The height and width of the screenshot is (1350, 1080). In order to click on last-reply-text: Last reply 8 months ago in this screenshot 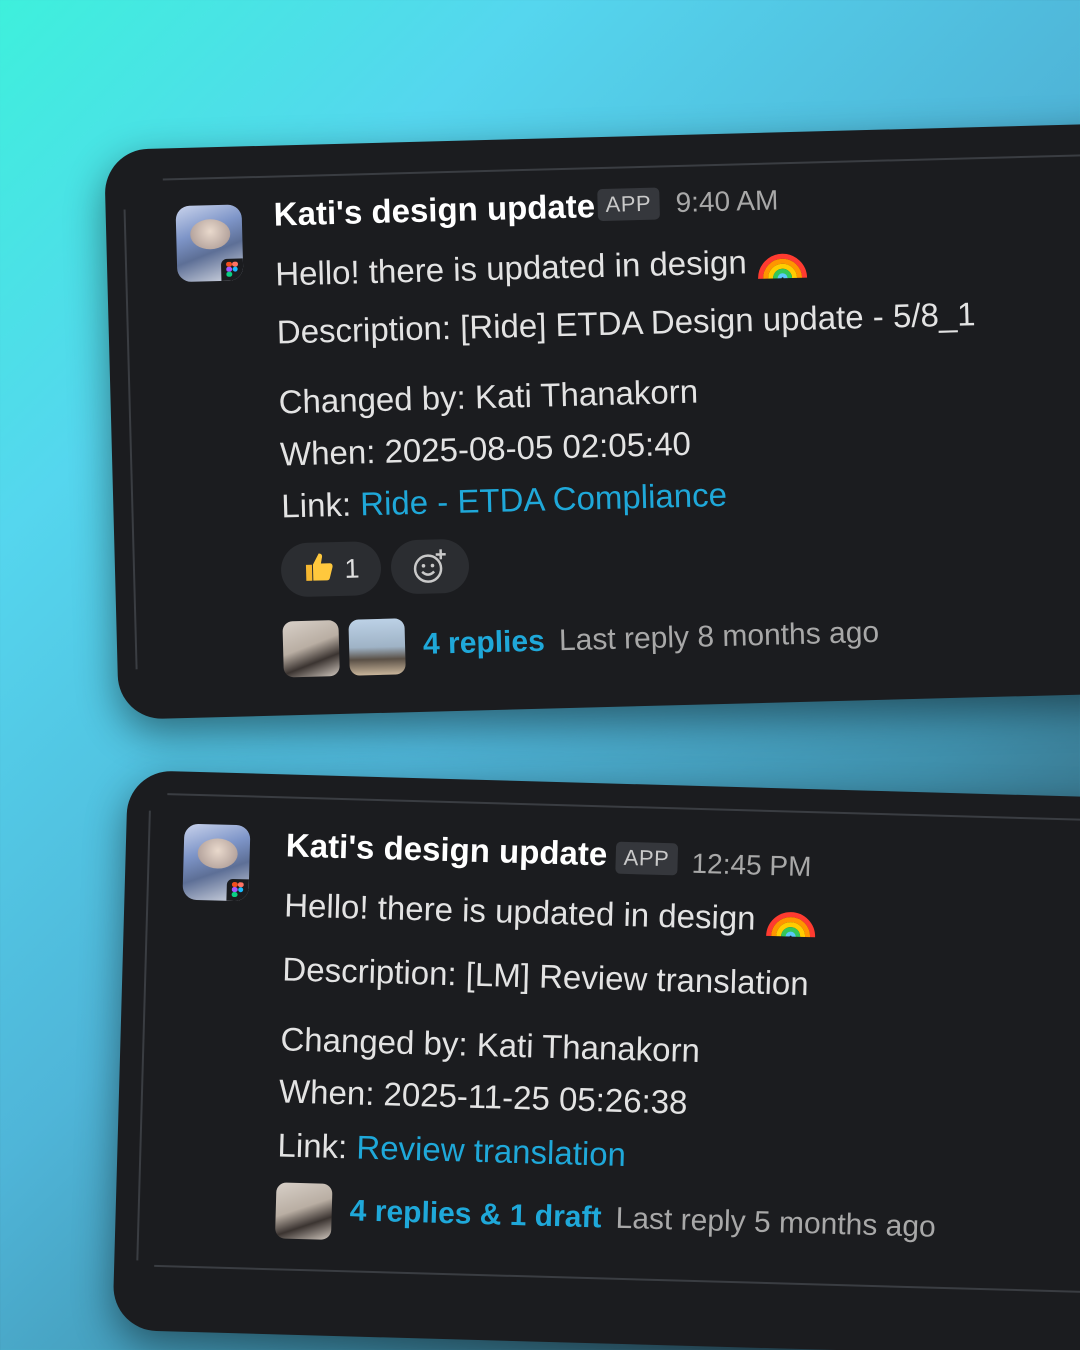, I will do `click(719, 636)`.